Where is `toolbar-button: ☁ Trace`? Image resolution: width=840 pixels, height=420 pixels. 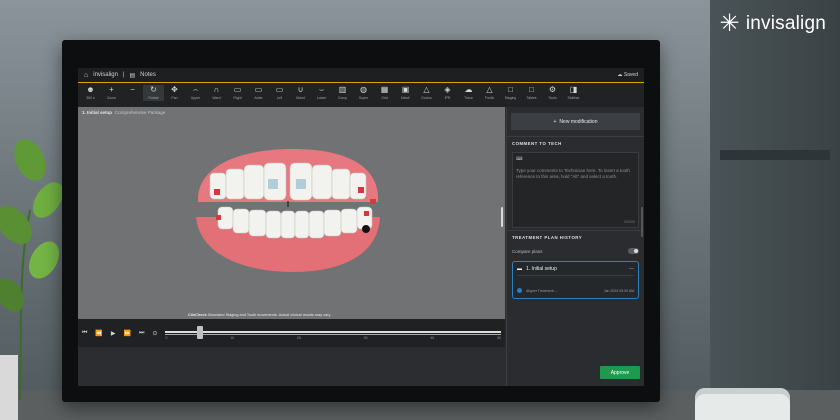
toolbar-button: ☁ Trace is located at coordinates (468, 93).